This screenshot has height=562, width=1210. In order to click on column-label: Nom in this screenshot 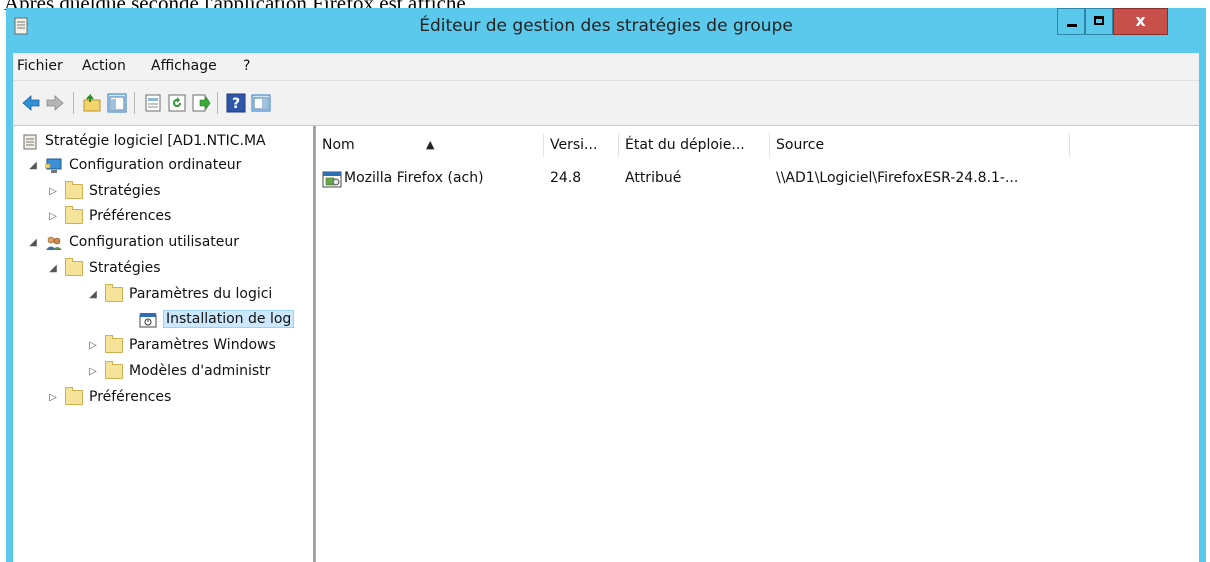, I will do `click(338, 145)`.